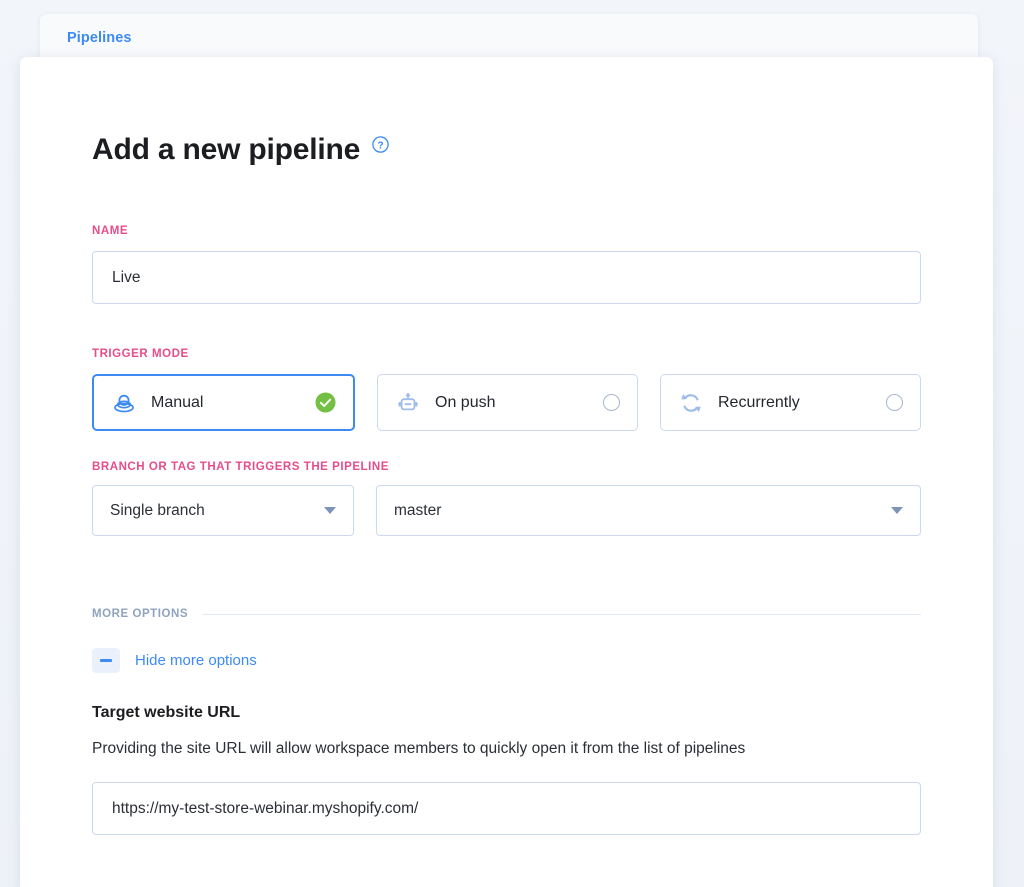 This screenshot has width=1024, height=887. Describe the element at coordinates (506, 660) in the screenshot. I see `hide-more-options-toggle: Hide more options` at that location.